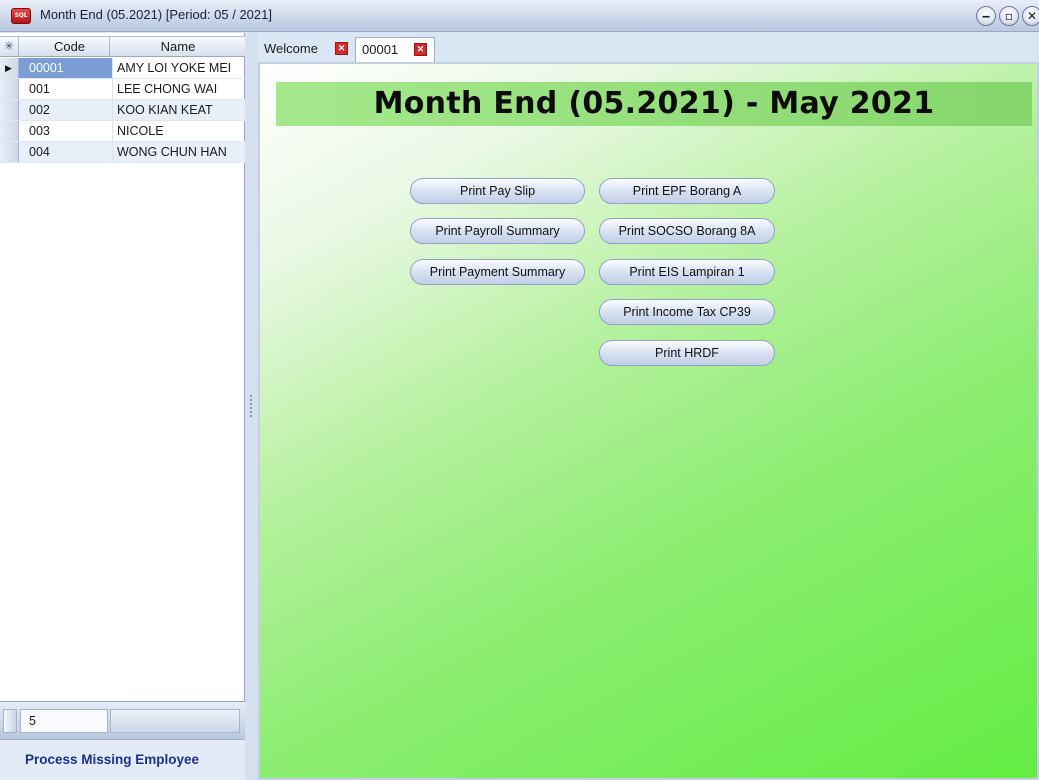 This screenshot has height=780, width=1039. I want to click on employee-code-cell: 00001, so click(66, 68).